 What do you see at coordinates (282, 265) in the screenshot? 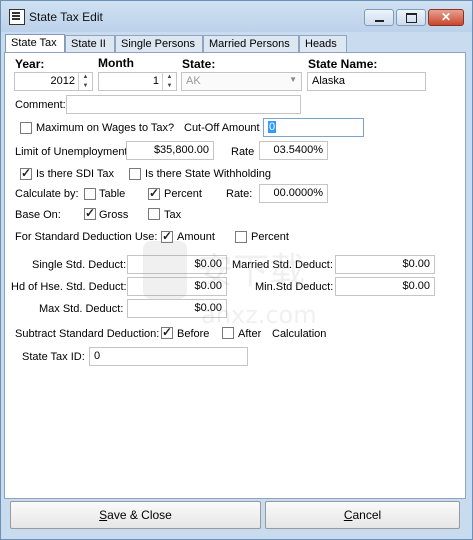
I see `married-std-deduct-label: Married Std. Deduct:` at bounding box center [282, 265].